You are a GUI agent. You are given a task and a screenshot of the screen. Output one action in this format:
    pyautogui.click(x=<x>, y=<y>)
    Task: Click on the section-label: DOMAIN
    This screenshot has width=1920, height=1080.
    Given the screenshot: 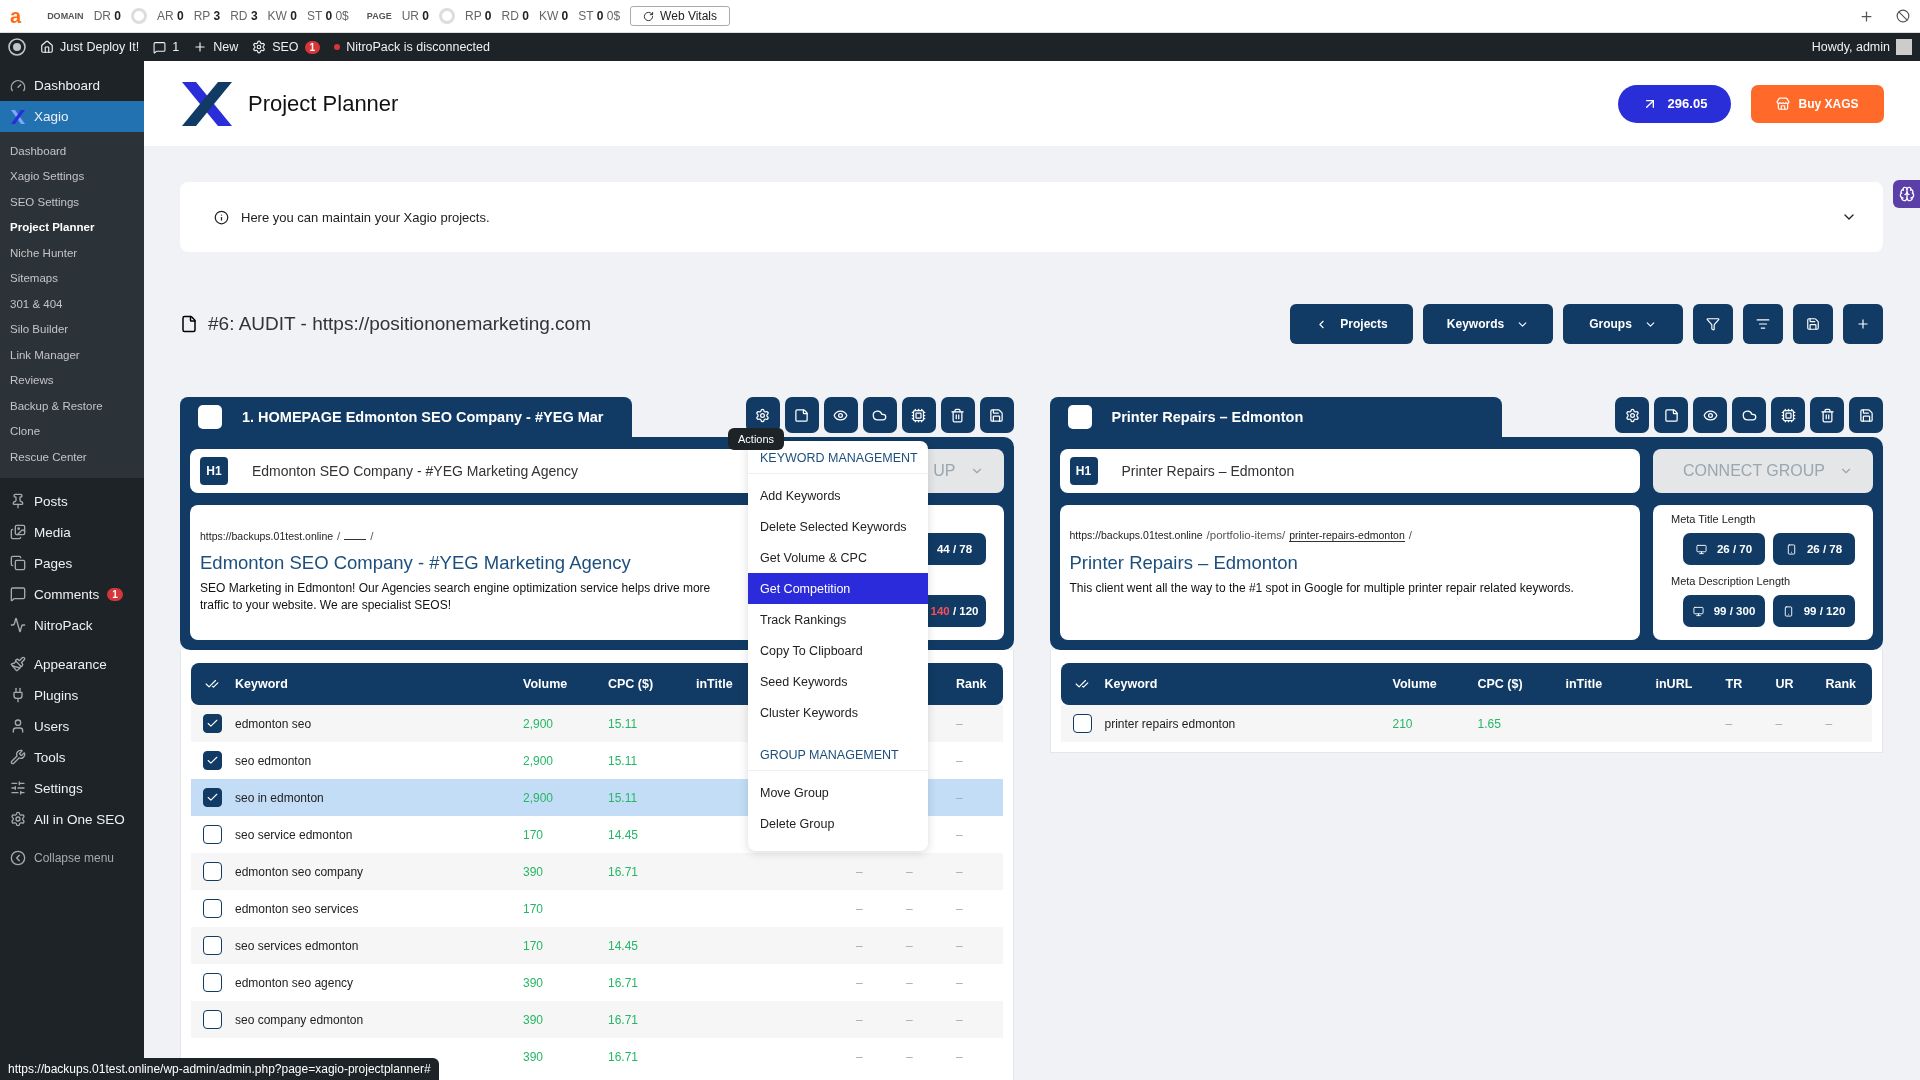 What is the action you would take?
    pyautogui.click(x=65, y=16)
    